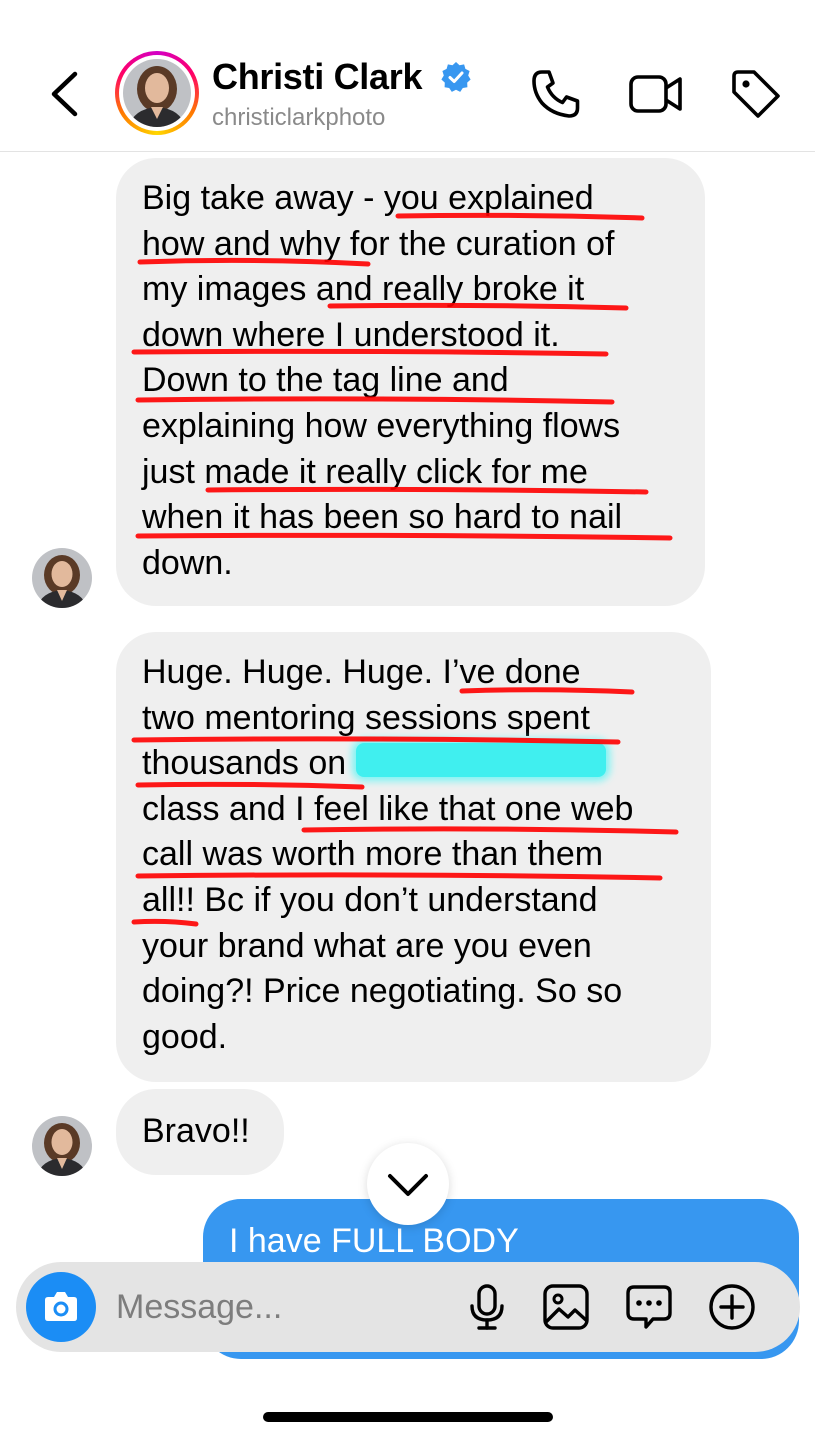  Describe the element at coordinates (381, 425) in the screenshot. I see `message-line: explaining how everything flows` at that location.